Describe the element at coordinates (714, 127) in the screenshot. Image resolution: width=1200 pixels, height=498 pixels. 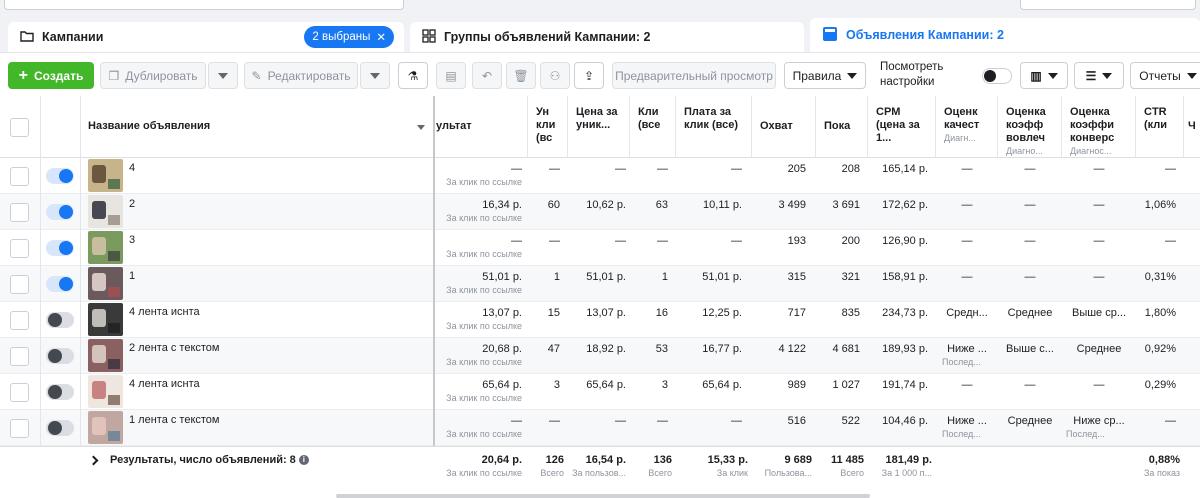
I see `col-cpc: Плата за клик (все)` at that location.